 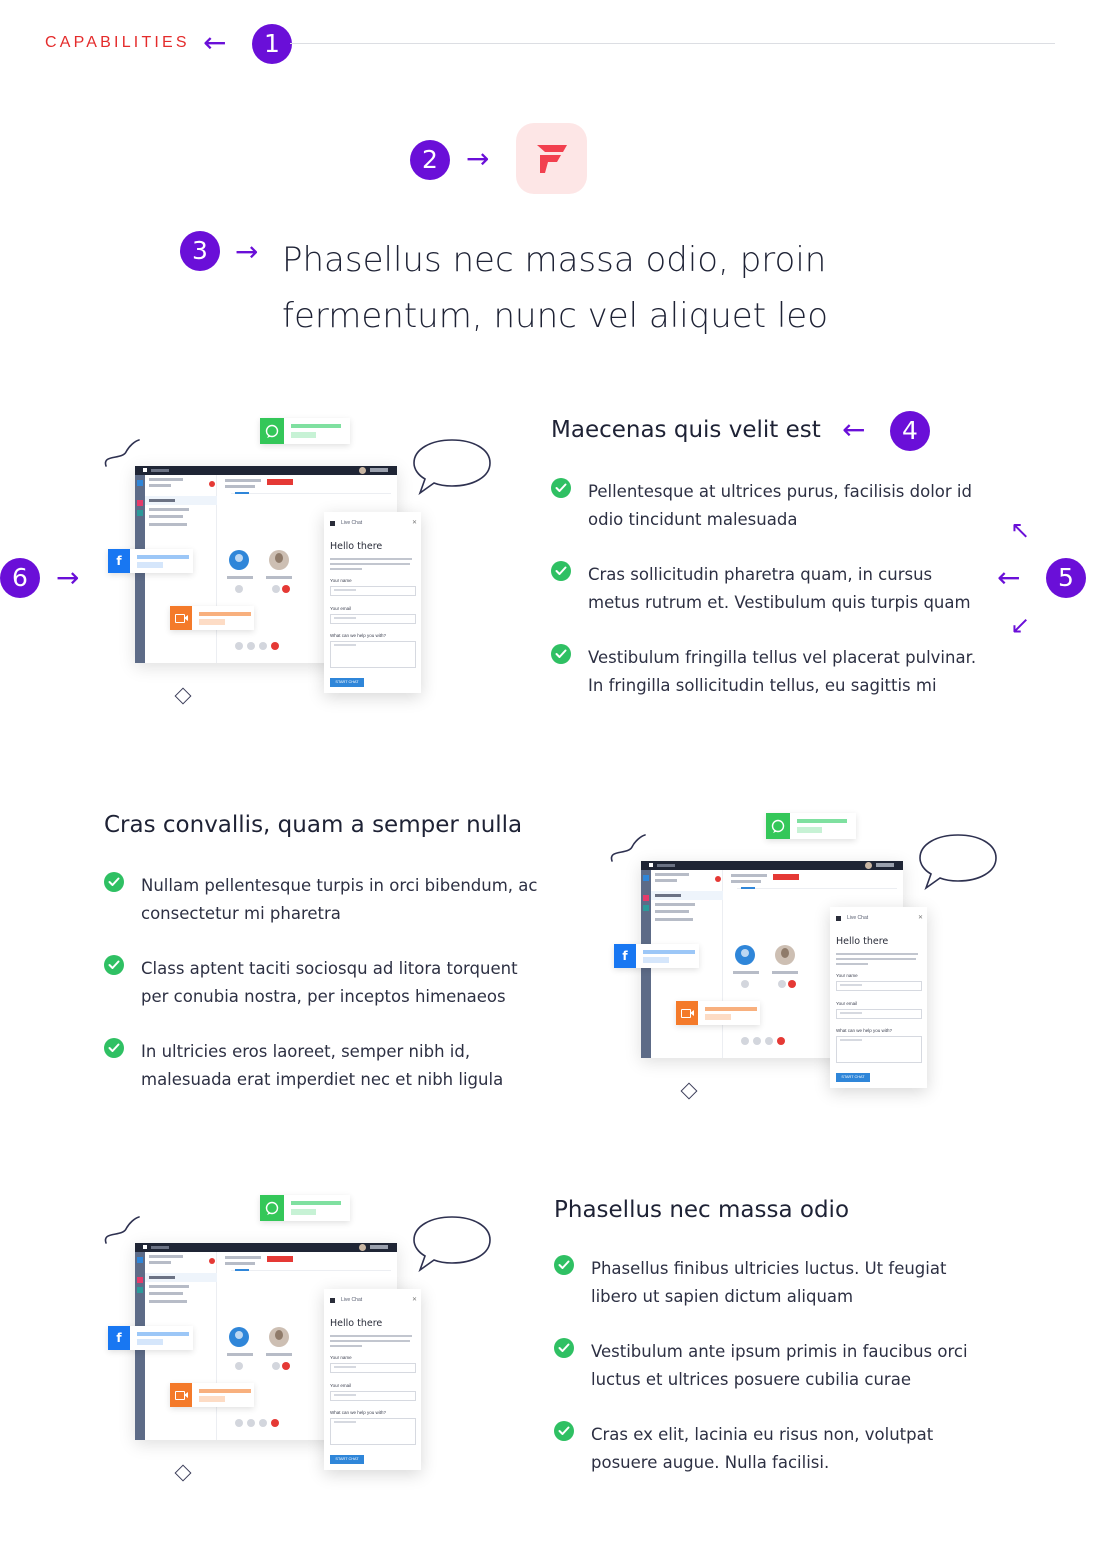 I want to click on marker-badge-1: 1, so click(x=272, y=44).